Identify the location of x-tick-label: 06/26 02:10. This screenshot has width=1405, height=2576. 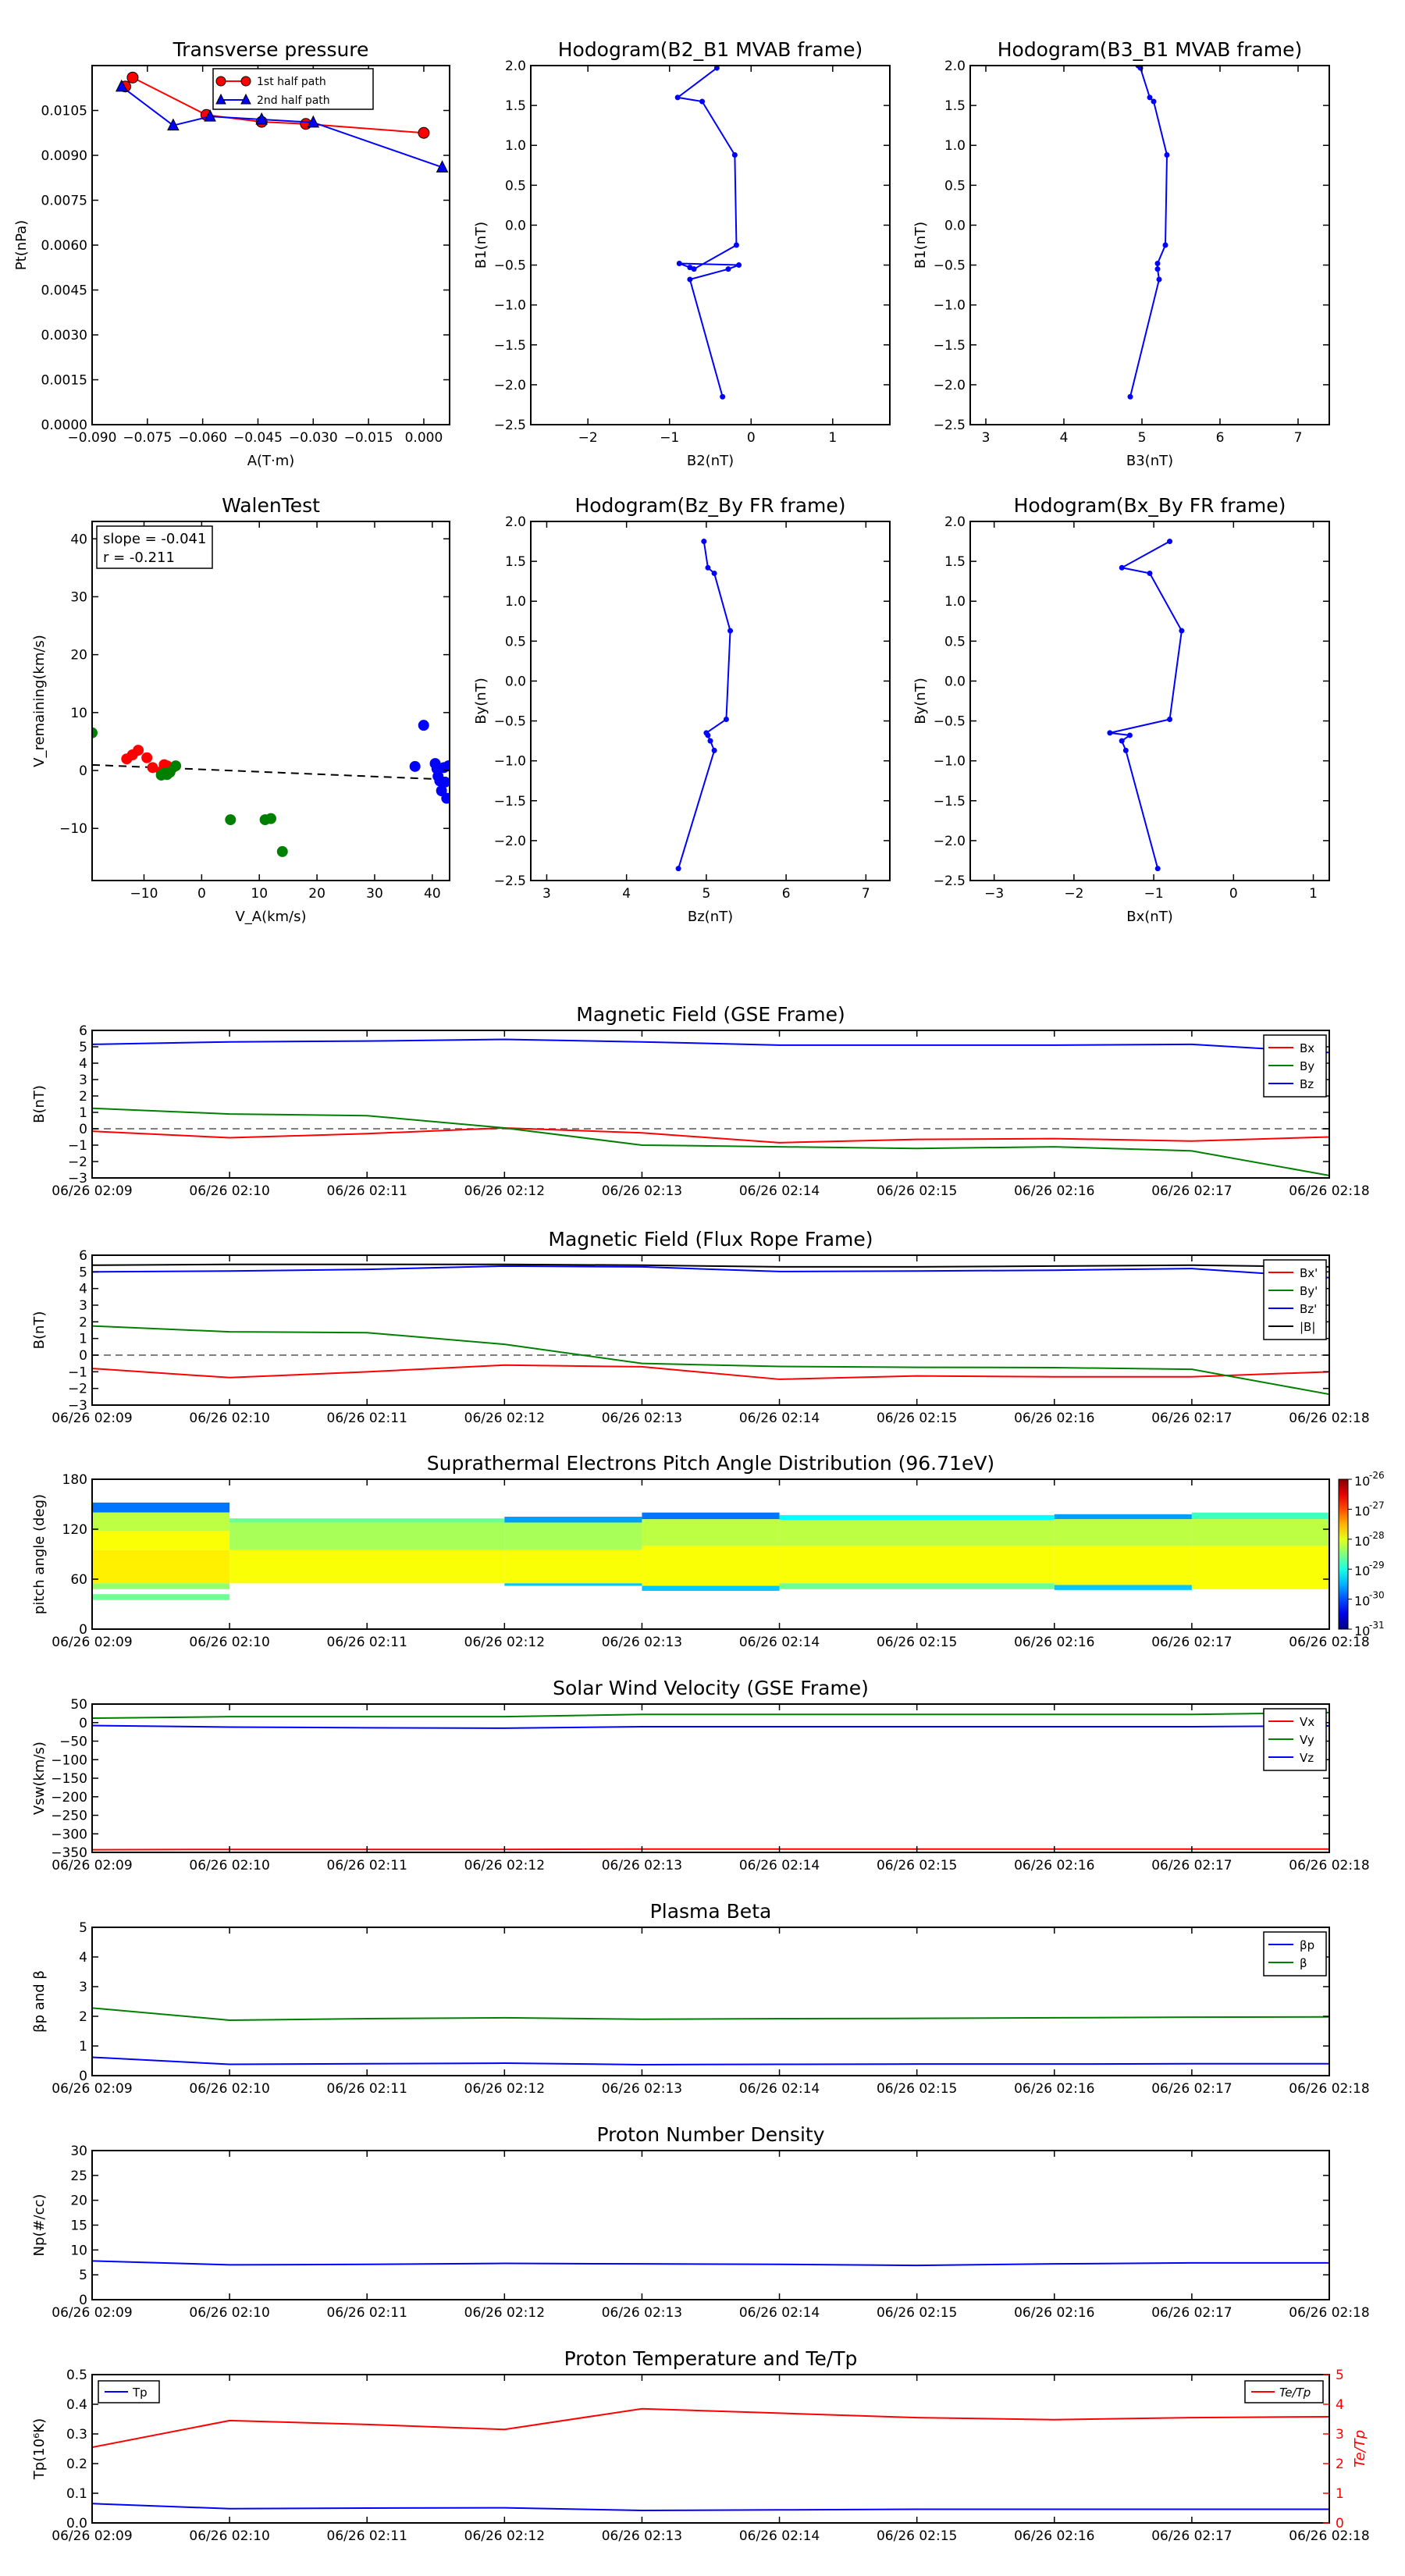
(229, 1642).